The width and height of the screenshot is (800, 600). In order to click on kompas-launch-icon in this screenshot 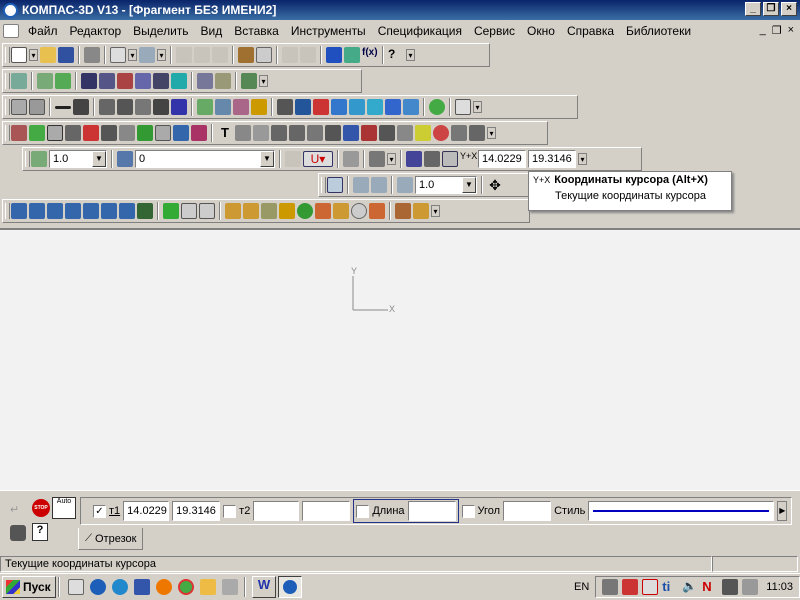, I will do `click(98, 587)`.